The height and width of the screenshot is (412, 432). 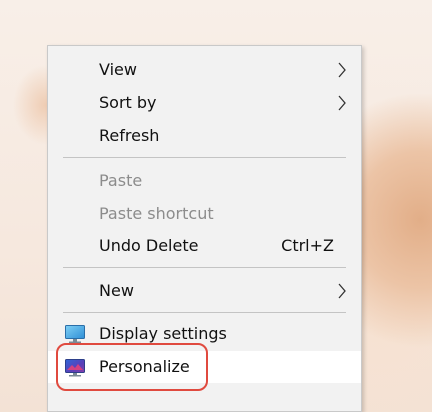 What do you see at coordinates (128, 102) in the screenshot?
I see `menu-item-label: Sort by` at bounding box center [128, 102].